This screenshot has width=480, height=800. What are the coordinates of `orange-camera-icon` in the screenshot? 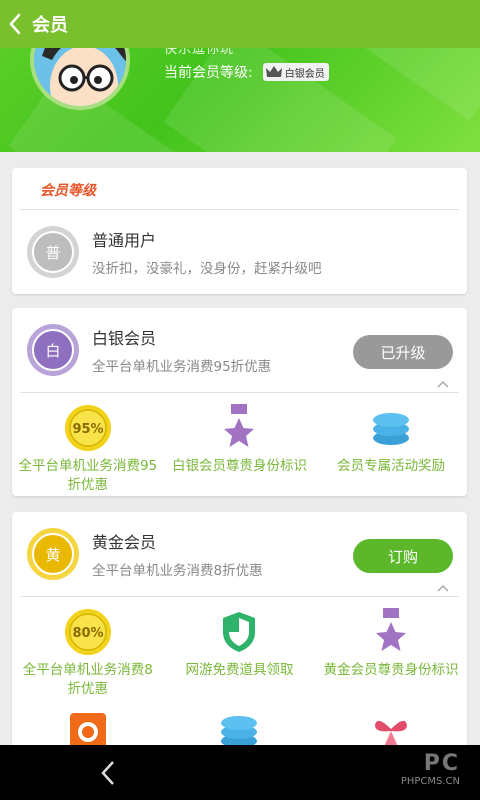 It's located at (87, 731).